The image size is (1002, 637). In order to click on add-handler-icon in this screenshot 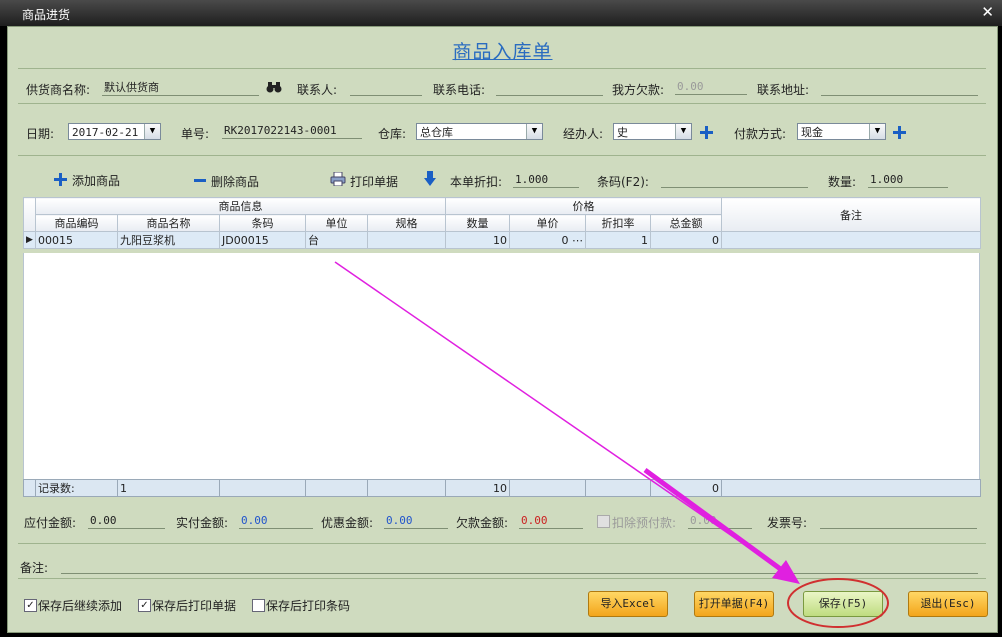, I will do `click(706, 132)`.